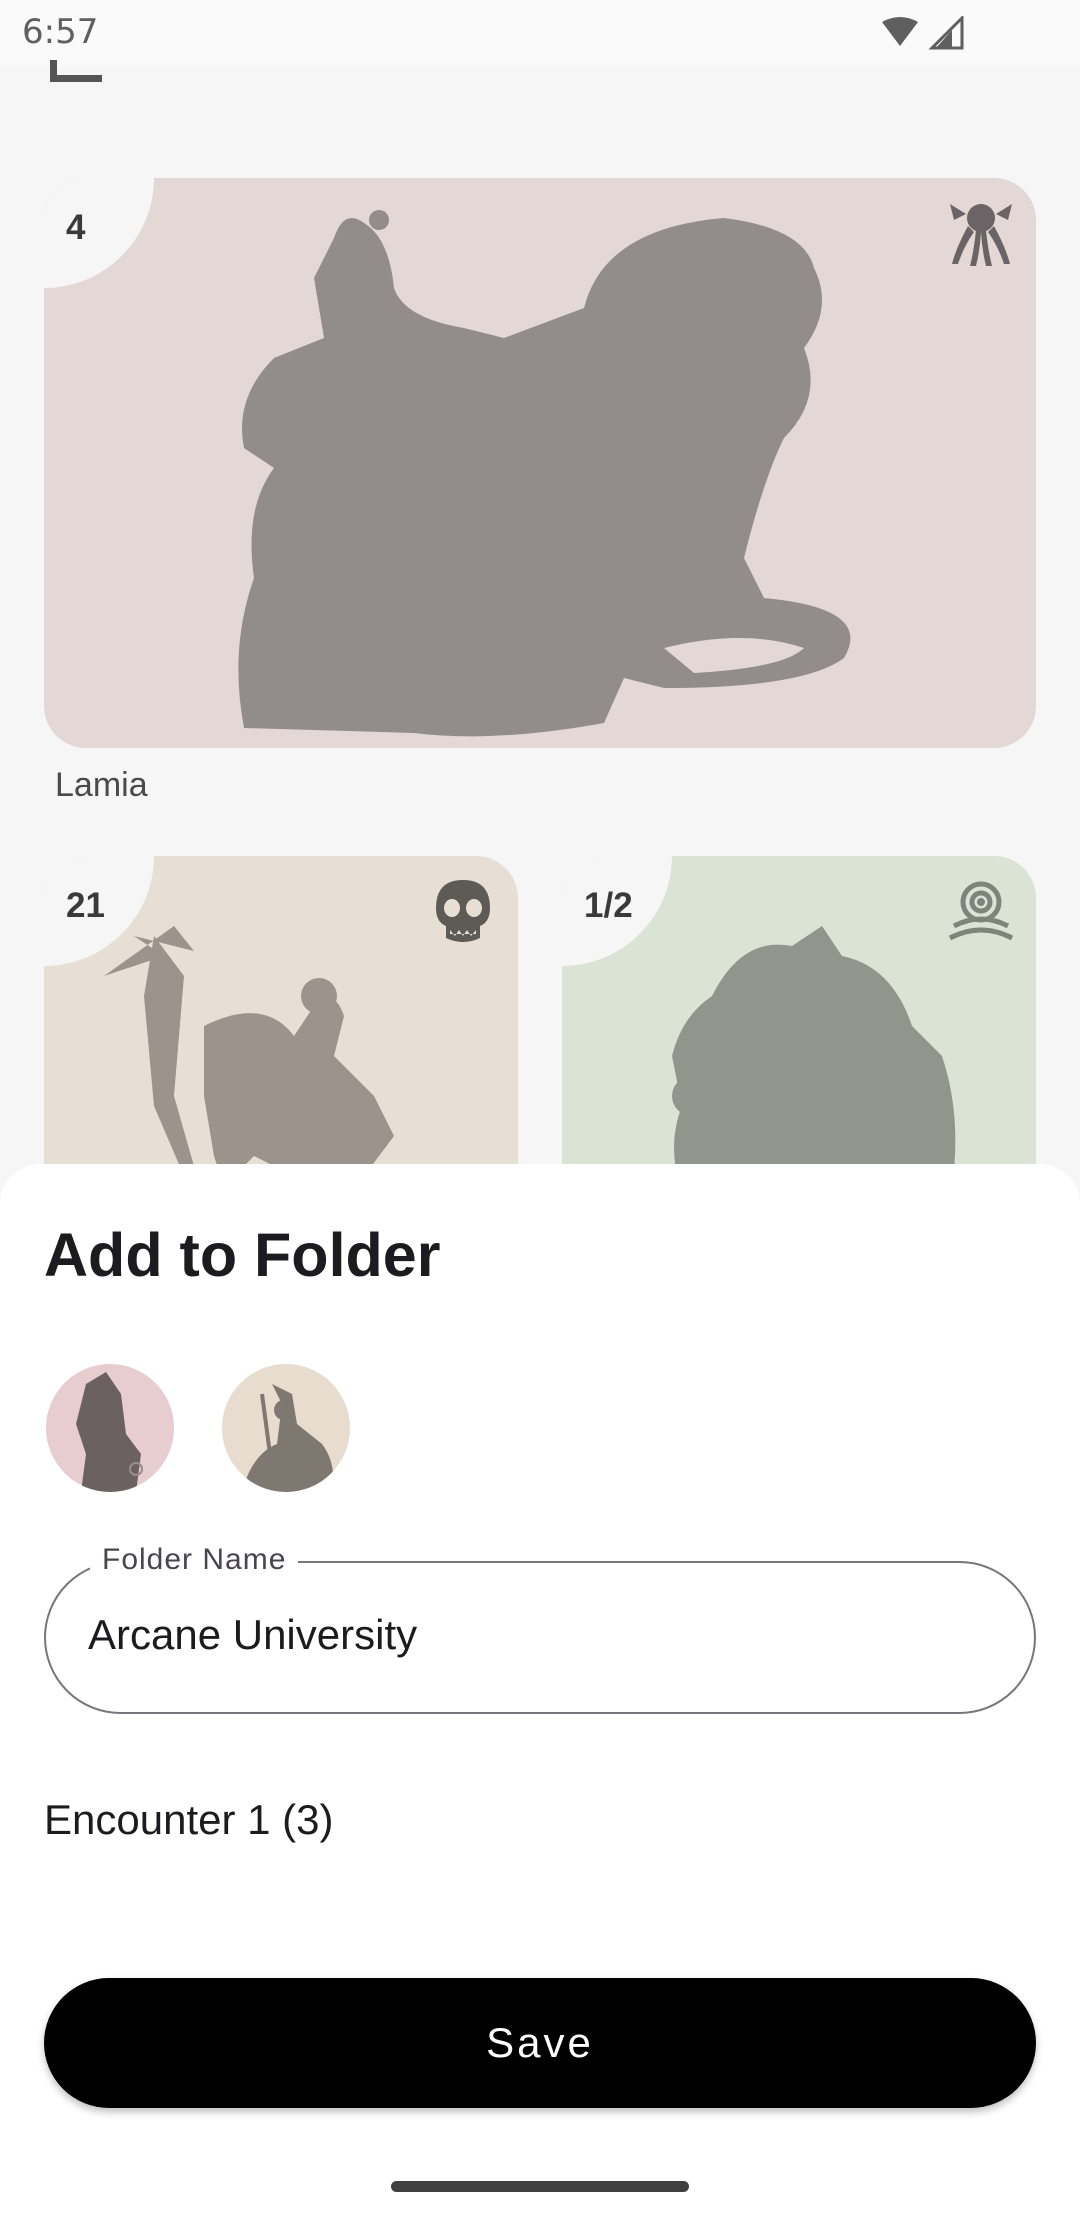 This screenshot has height=2220, width=1080. I want to click on status-icons, so click(923, 33).